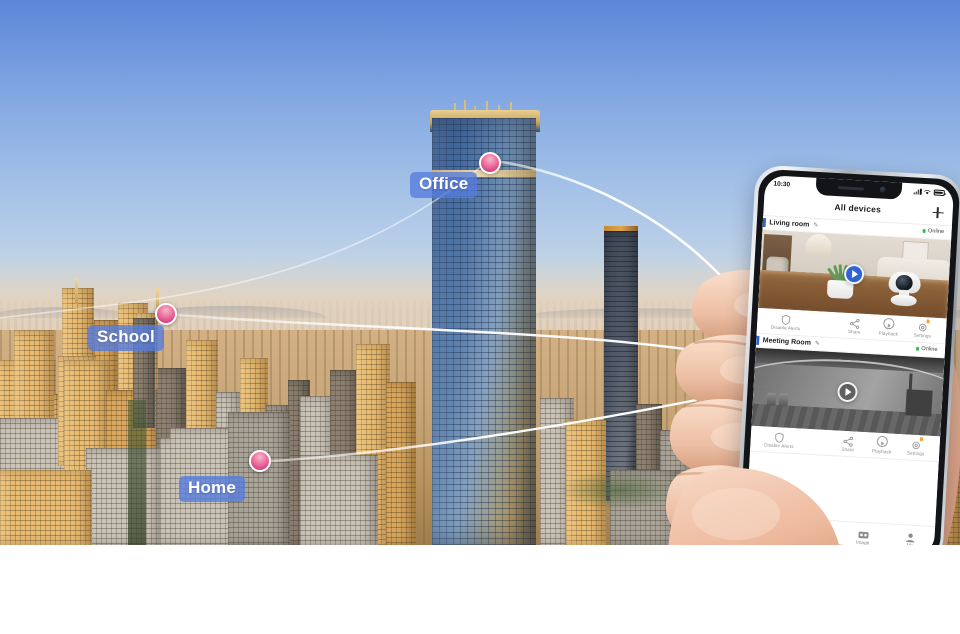  Describe the element at coordinates (854, 273) in the screenshot. I see `camera-preview-living-room` at that location.